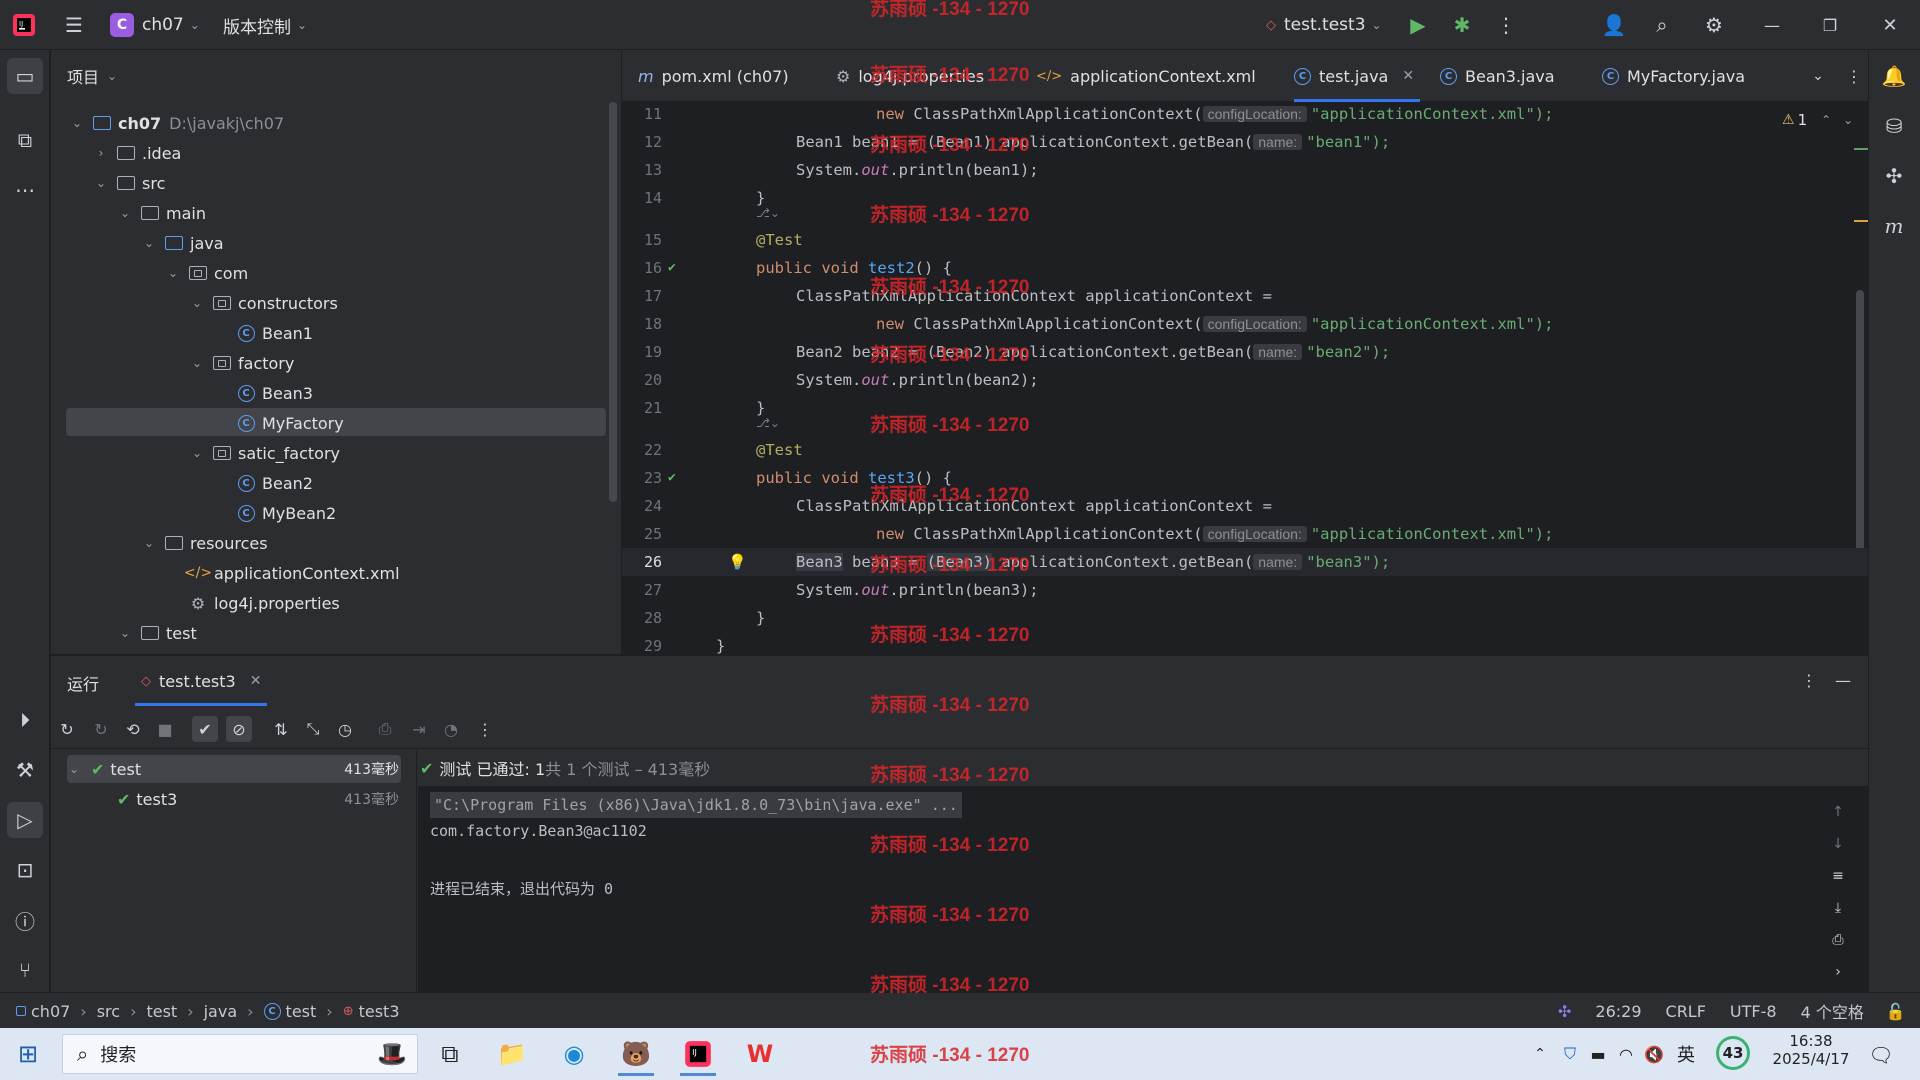 The width and height of the screenshot is (1920, 1080). What do you see at coordinates (613, 302) in the screenshot?
I see `project-scrollbar` at bounding box center [613, 302].